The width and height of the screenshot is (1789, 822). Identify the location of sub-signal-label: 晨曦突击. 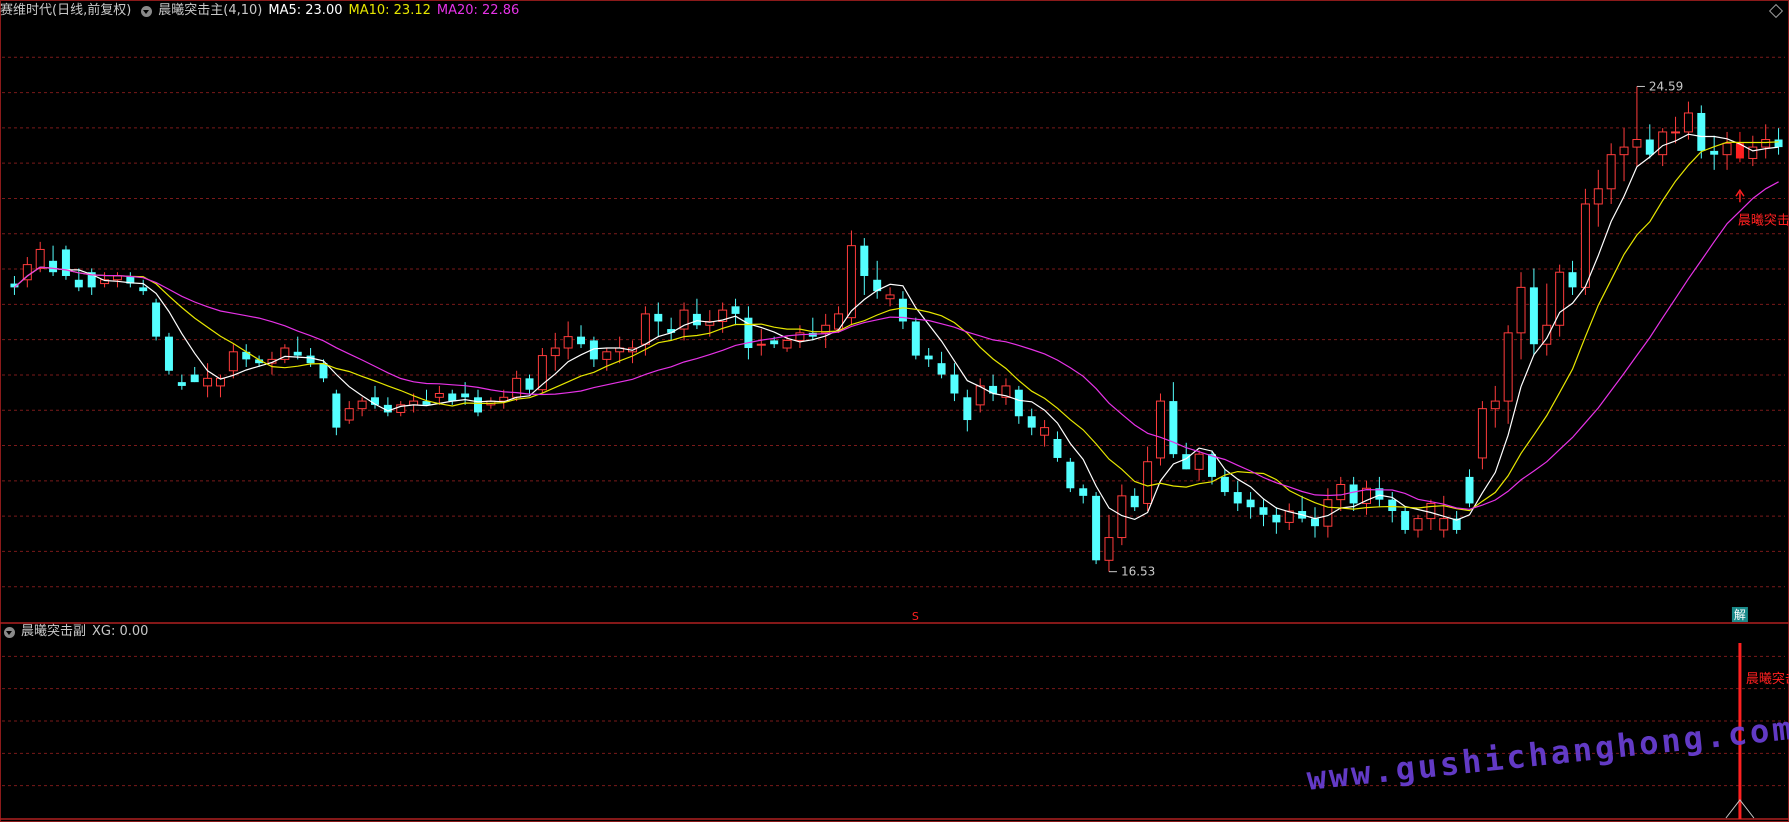
(1767, 679).